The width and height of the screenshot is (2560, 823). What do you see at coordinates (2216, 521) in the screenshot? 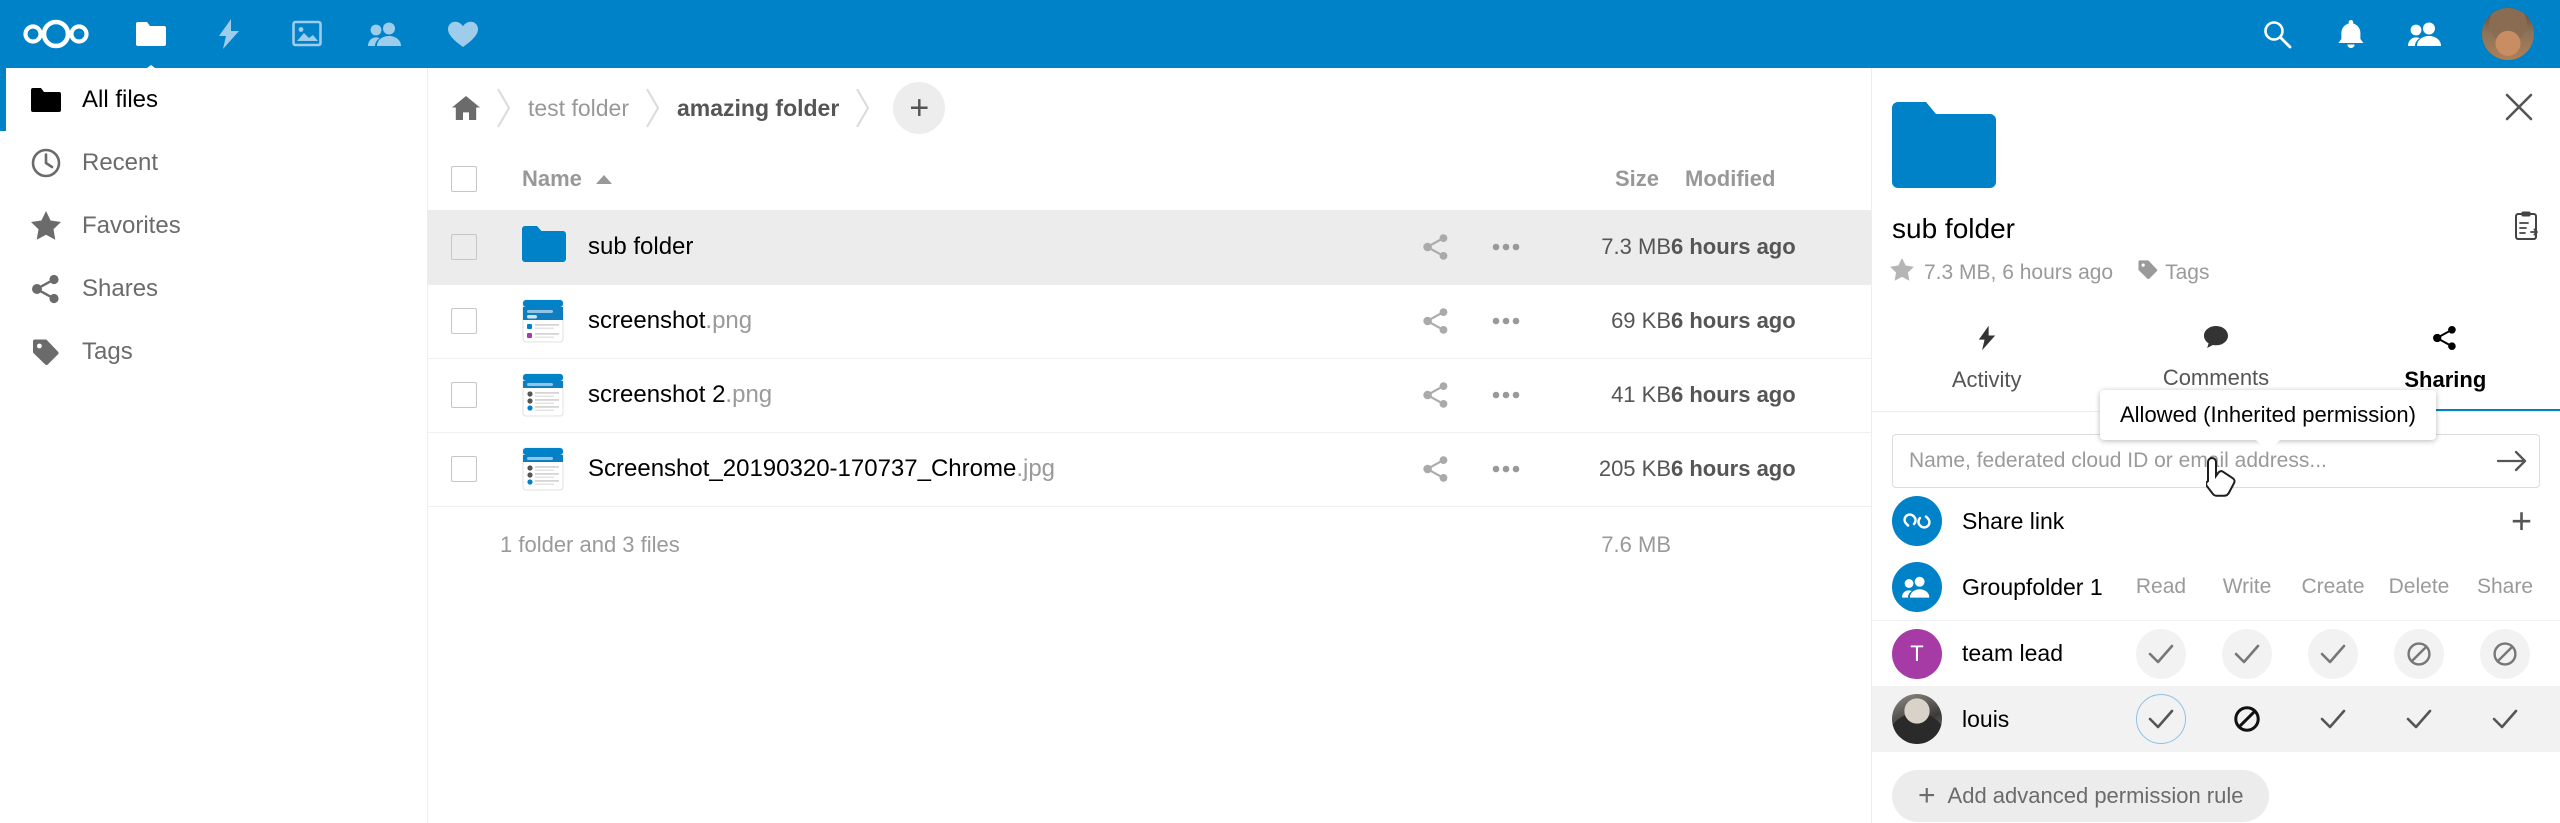
I see `share-link-row: Share link +` at bounding box center [2216, 521].